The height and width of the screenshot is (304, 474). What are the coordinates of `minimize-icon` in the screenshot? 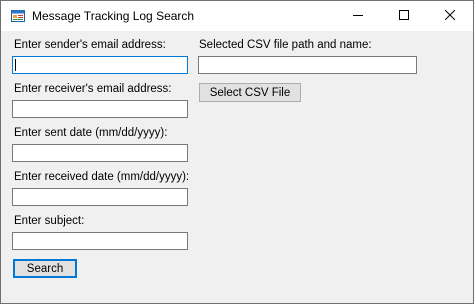 It's located at (358, 16).